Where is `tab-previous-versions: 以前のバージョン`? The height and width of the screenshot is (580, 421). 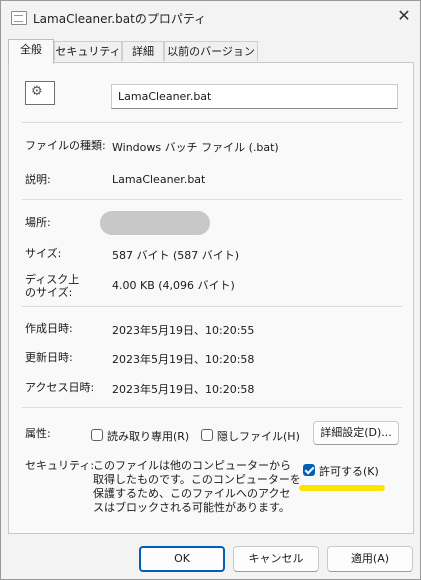 tab-previous-versions: 以前のバージョン is located at coordinates (211, 51).